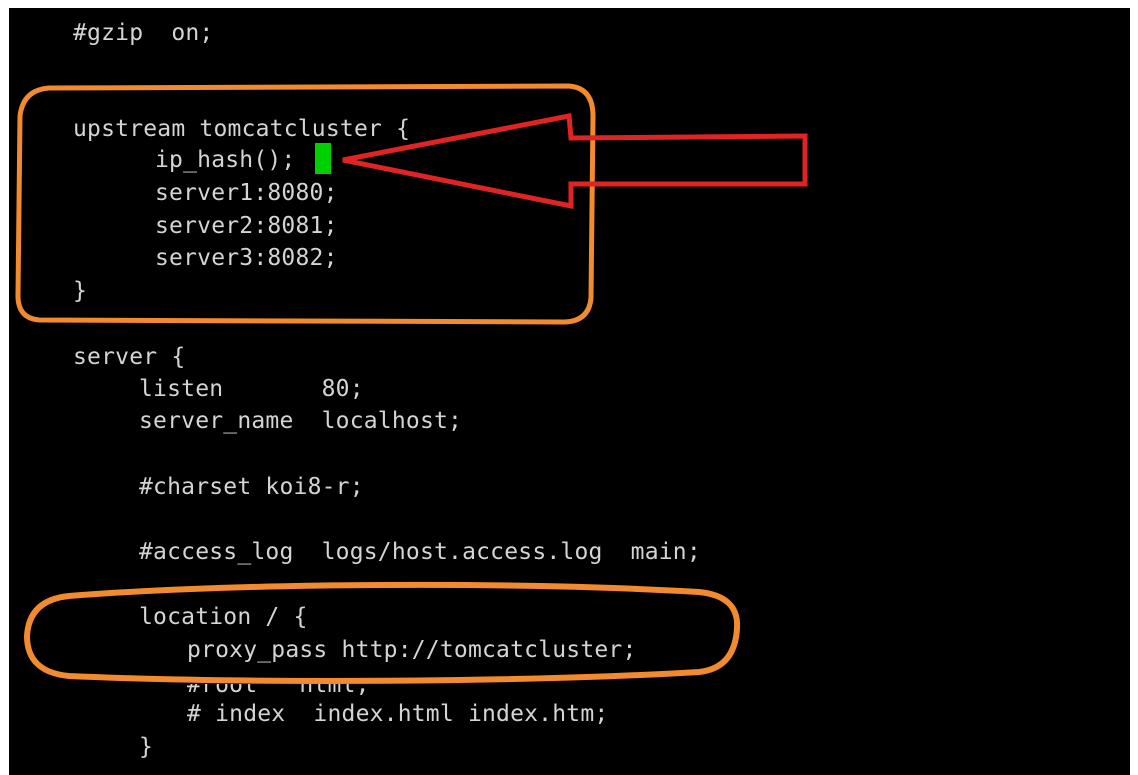 The height and width of the screenshot is (775, 1138). What do you see at coordinates (575, 161) in the screenshot?
I see `left-arrow-icon` at bounding box center [575, 161].